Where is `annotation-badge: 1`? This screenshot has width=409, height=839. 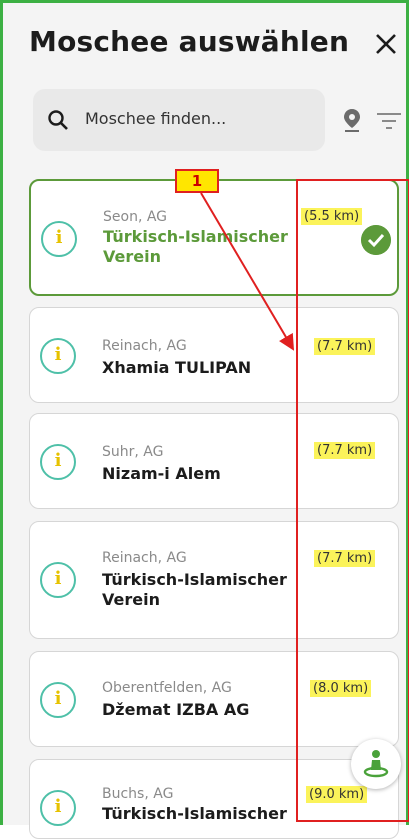
annotation-badge: 1 is located at coordinates (197, 181).